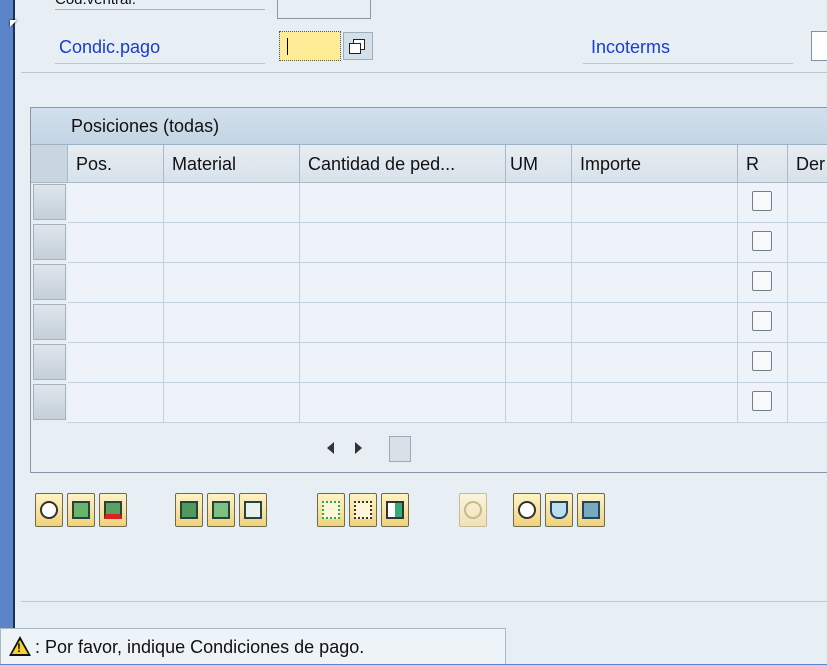 Image resolution: width=827 pixels, height=665 pixels. What do you see at coordinates (232, 164) in the screenshot?
I see `col-header-material: Material` at bounding box center [232, 164].